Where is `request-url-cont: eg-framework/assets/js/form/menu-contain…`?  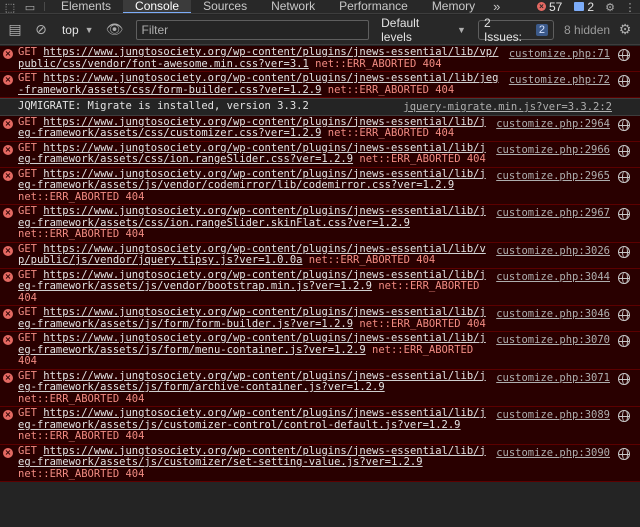 request-url-cont: eg-framework/assets/js/form/menu-contain… is located at coordinates (192, 350).